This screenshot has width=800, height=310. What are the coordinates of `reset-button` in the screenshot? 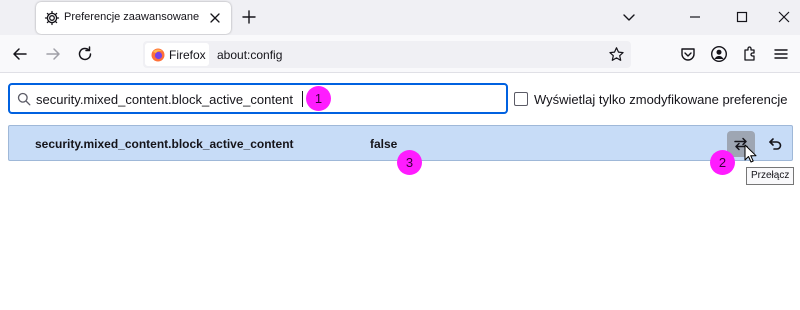 It's located at (775, 144).